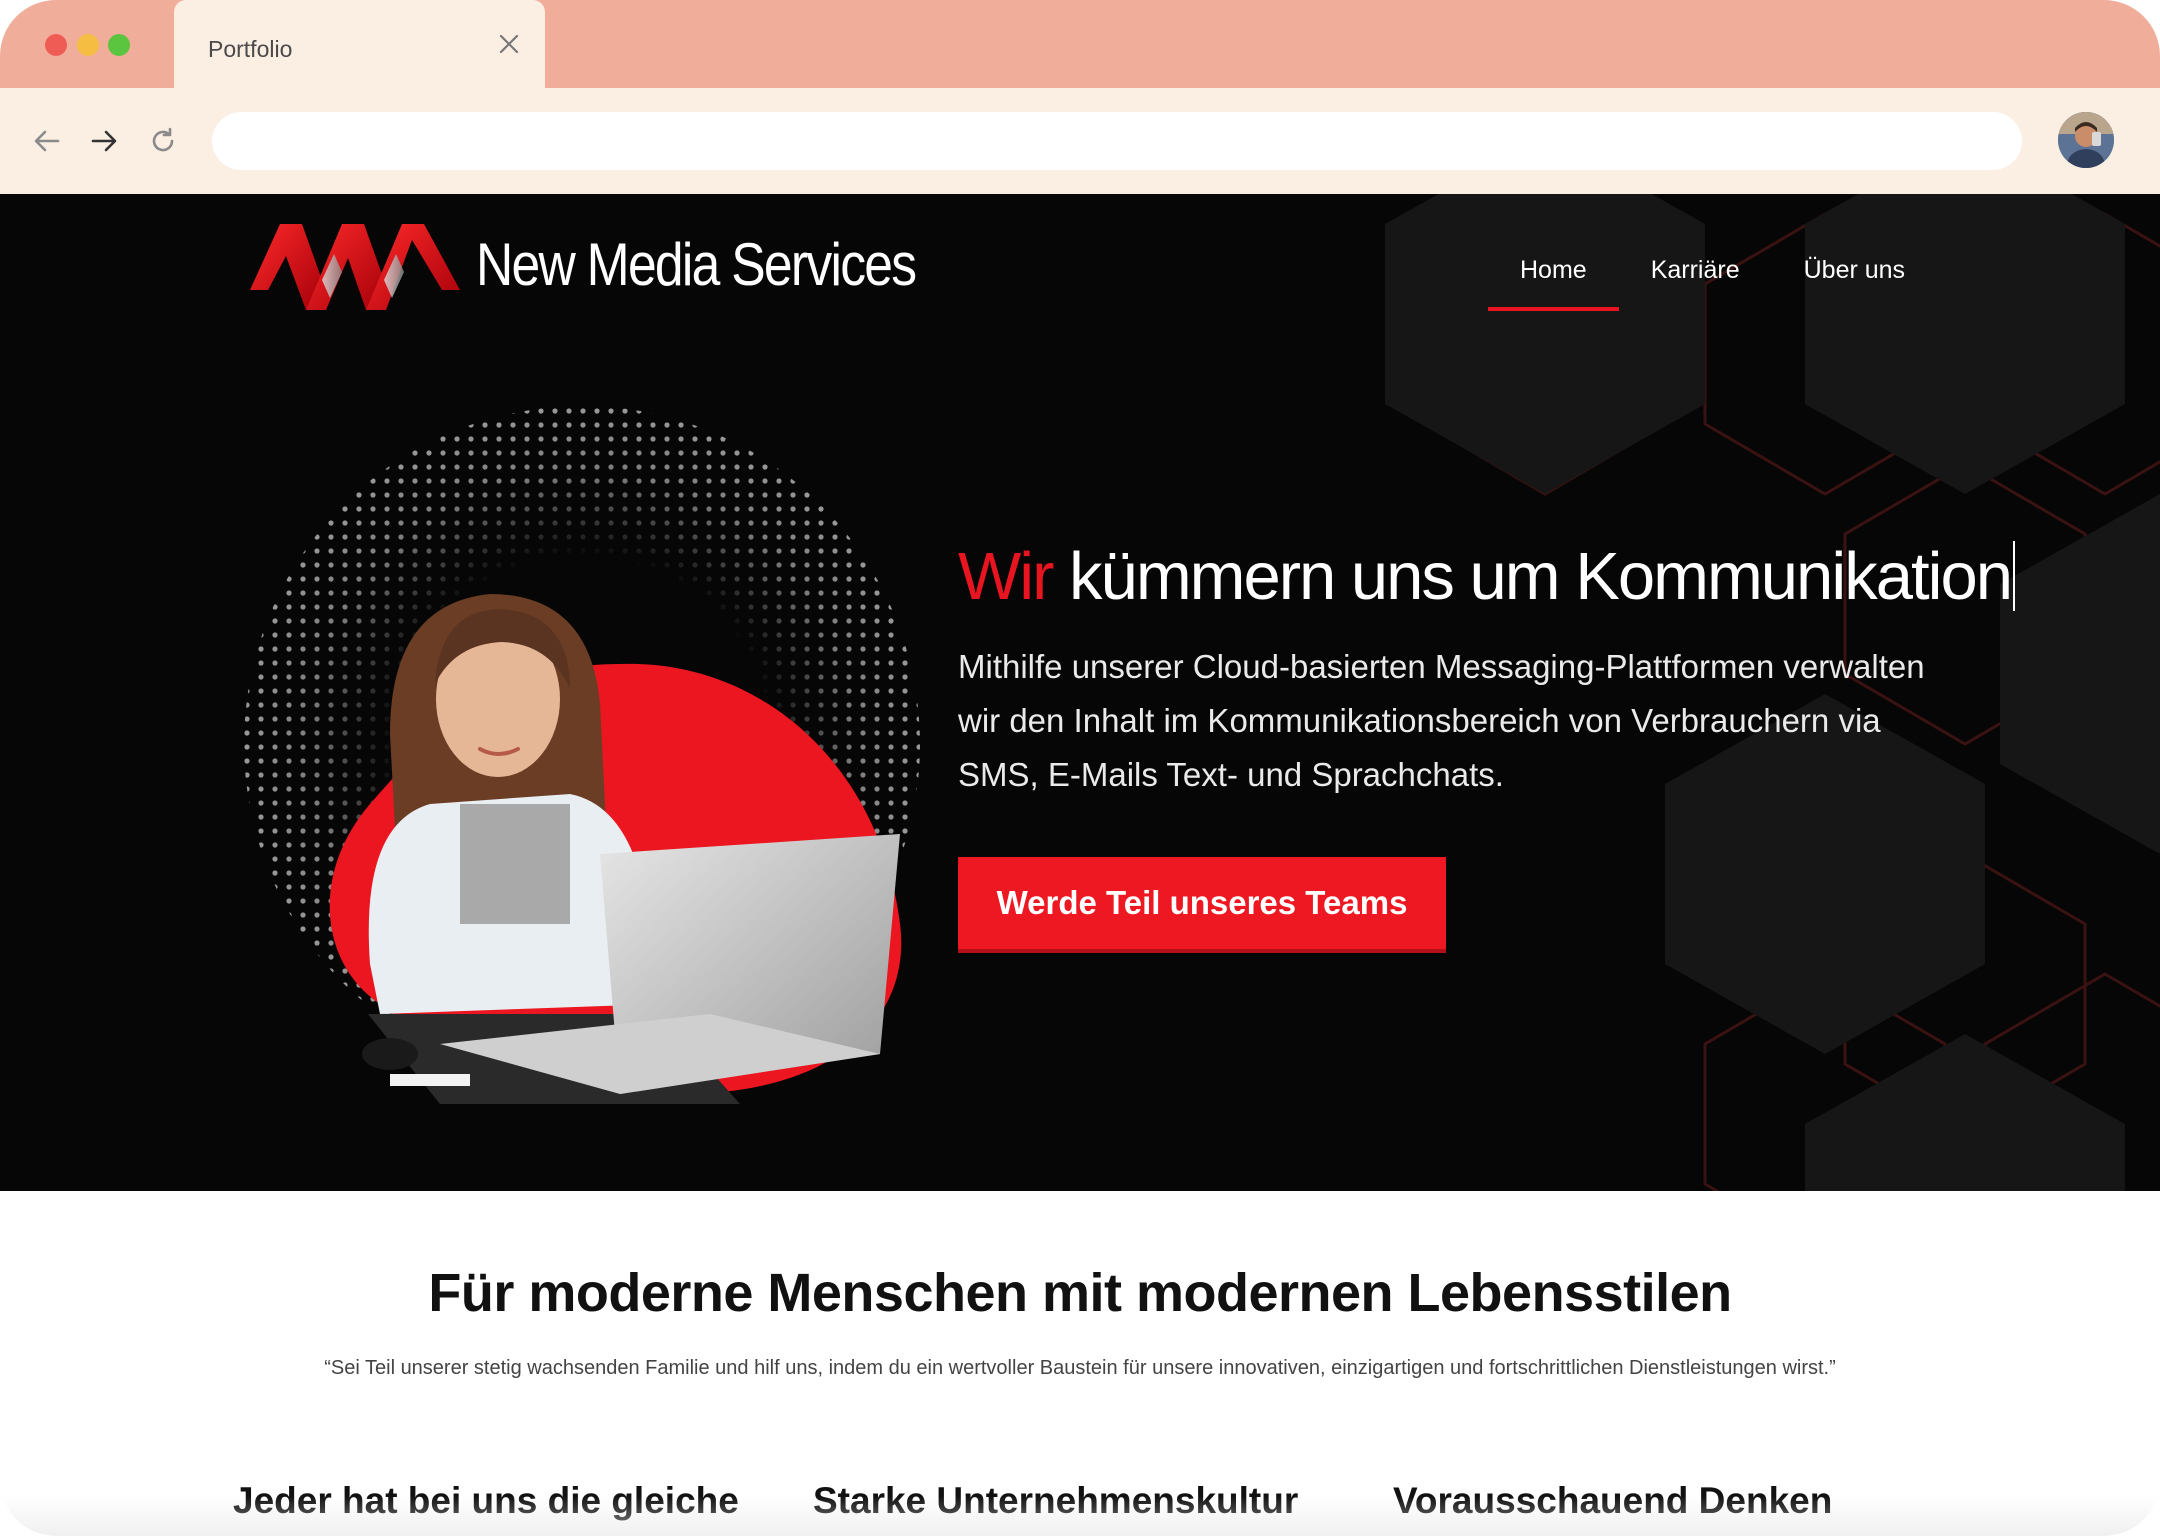  What do you see at coordinates (2086, 140) in the screenshot?
I see `profile-avatar` at bounding box center [2086, 140].